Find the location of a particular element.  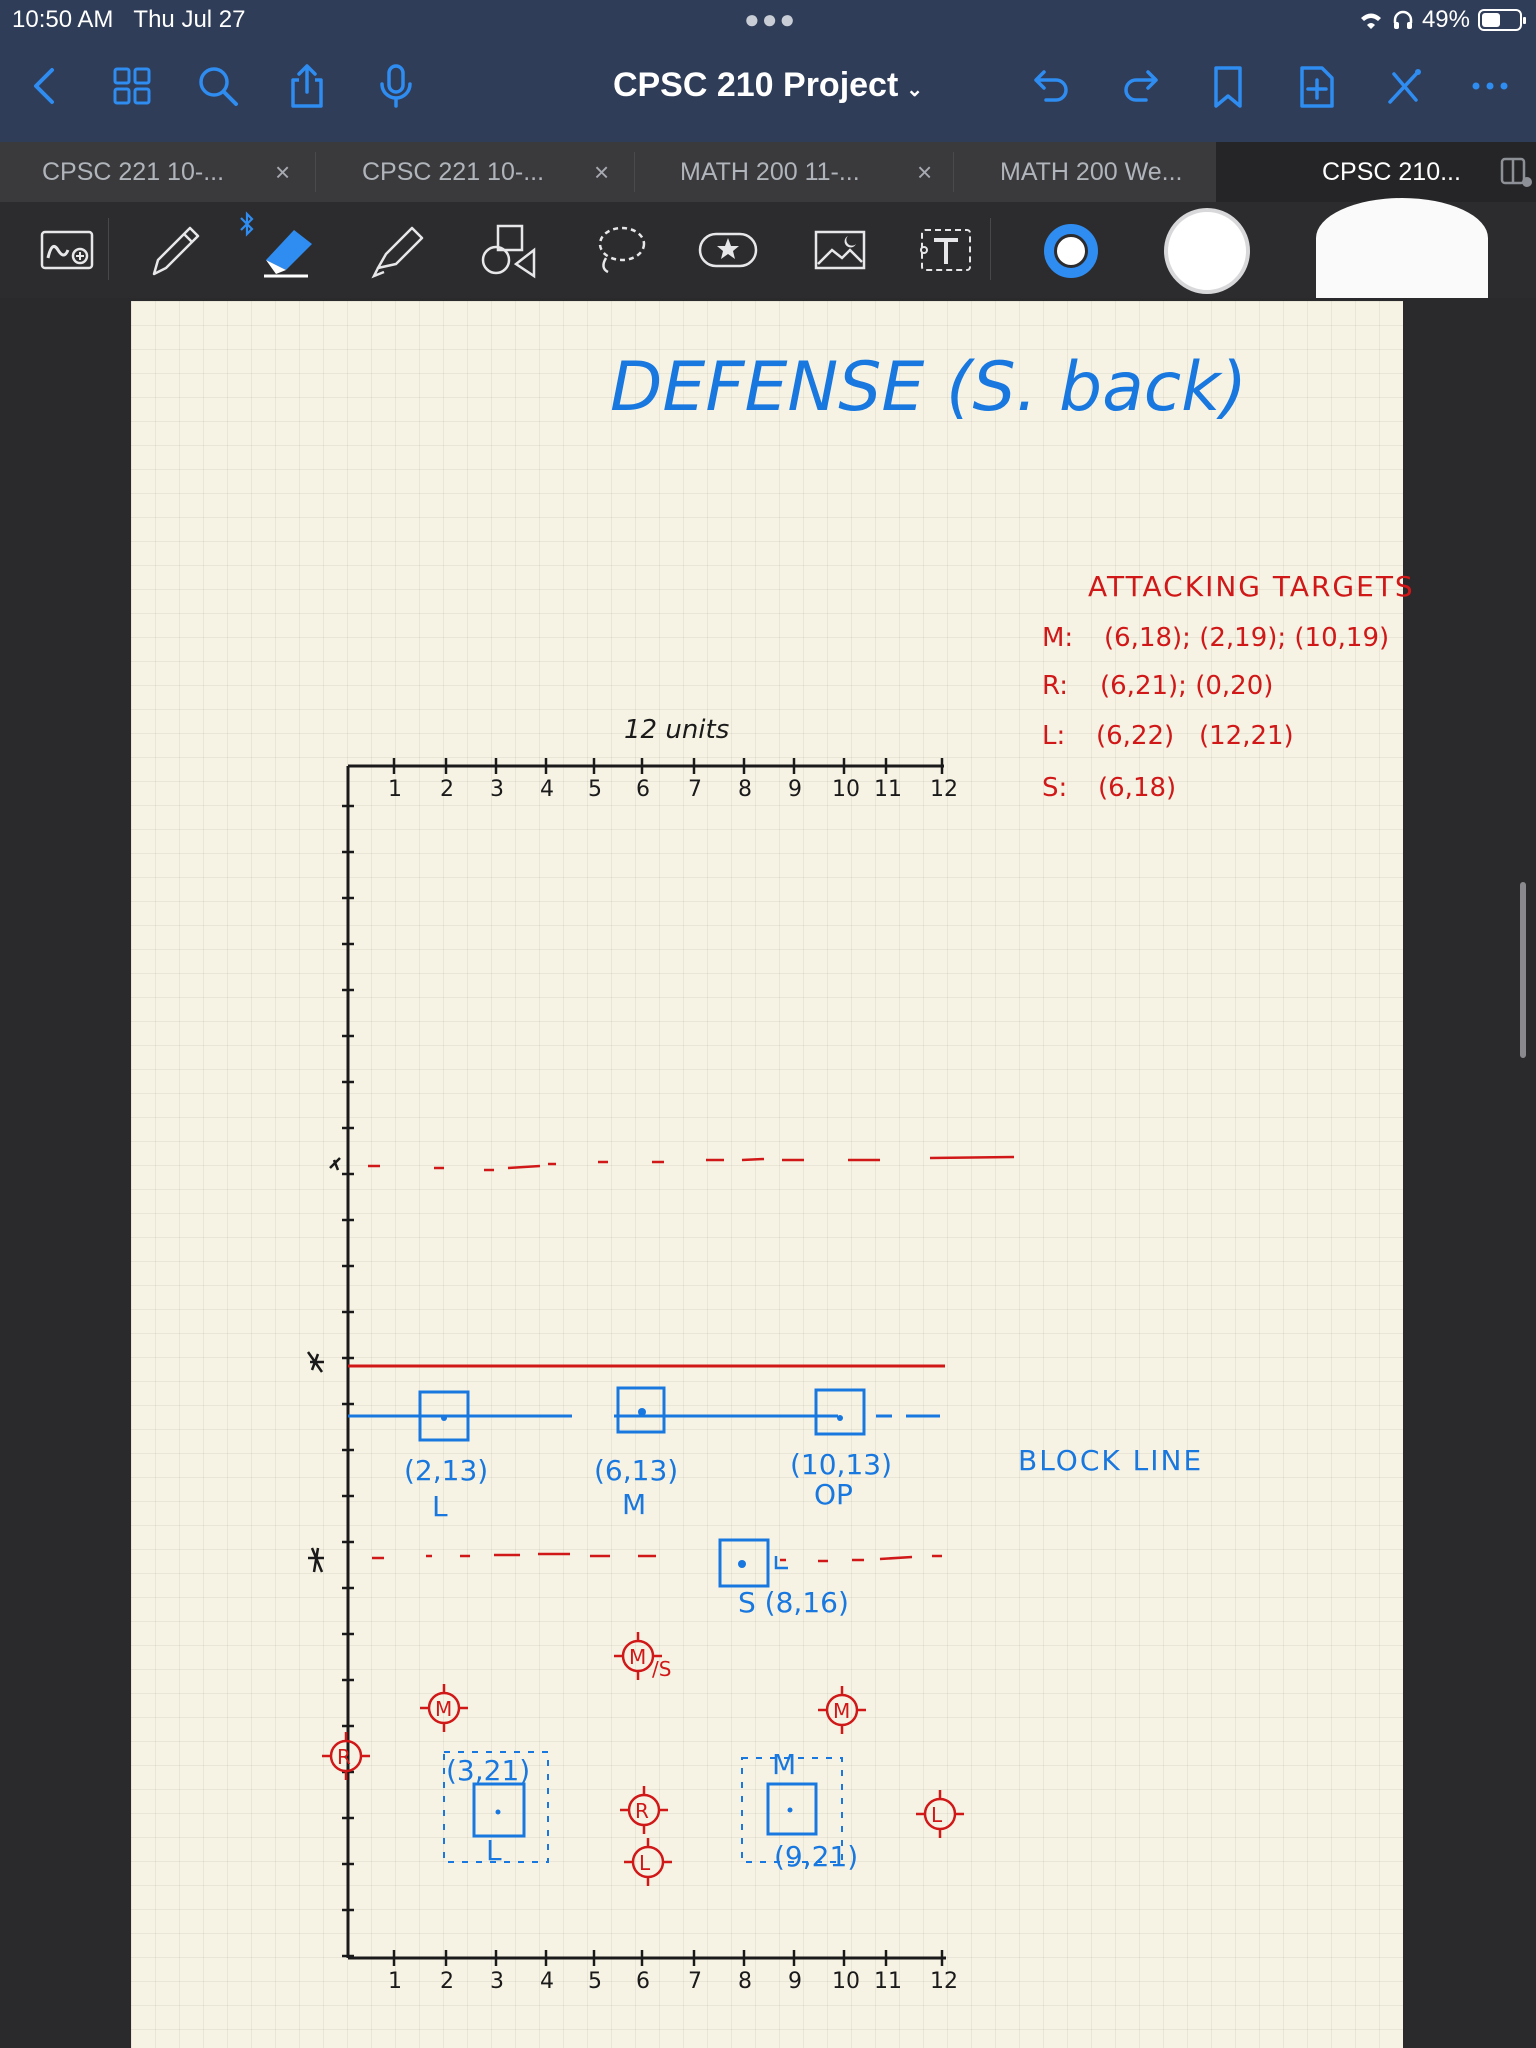

status-bar: 10:50 AM Thu Jul 27 ●●● 49% is located at coordinates (768, 20).